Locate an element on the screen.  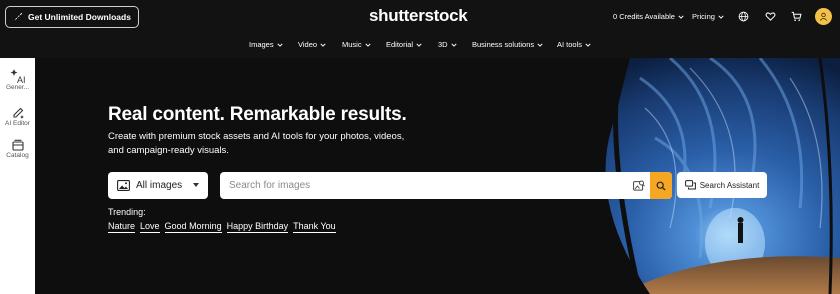
sidebar-item-label: AI Editor is located at coordinates (17, 123).